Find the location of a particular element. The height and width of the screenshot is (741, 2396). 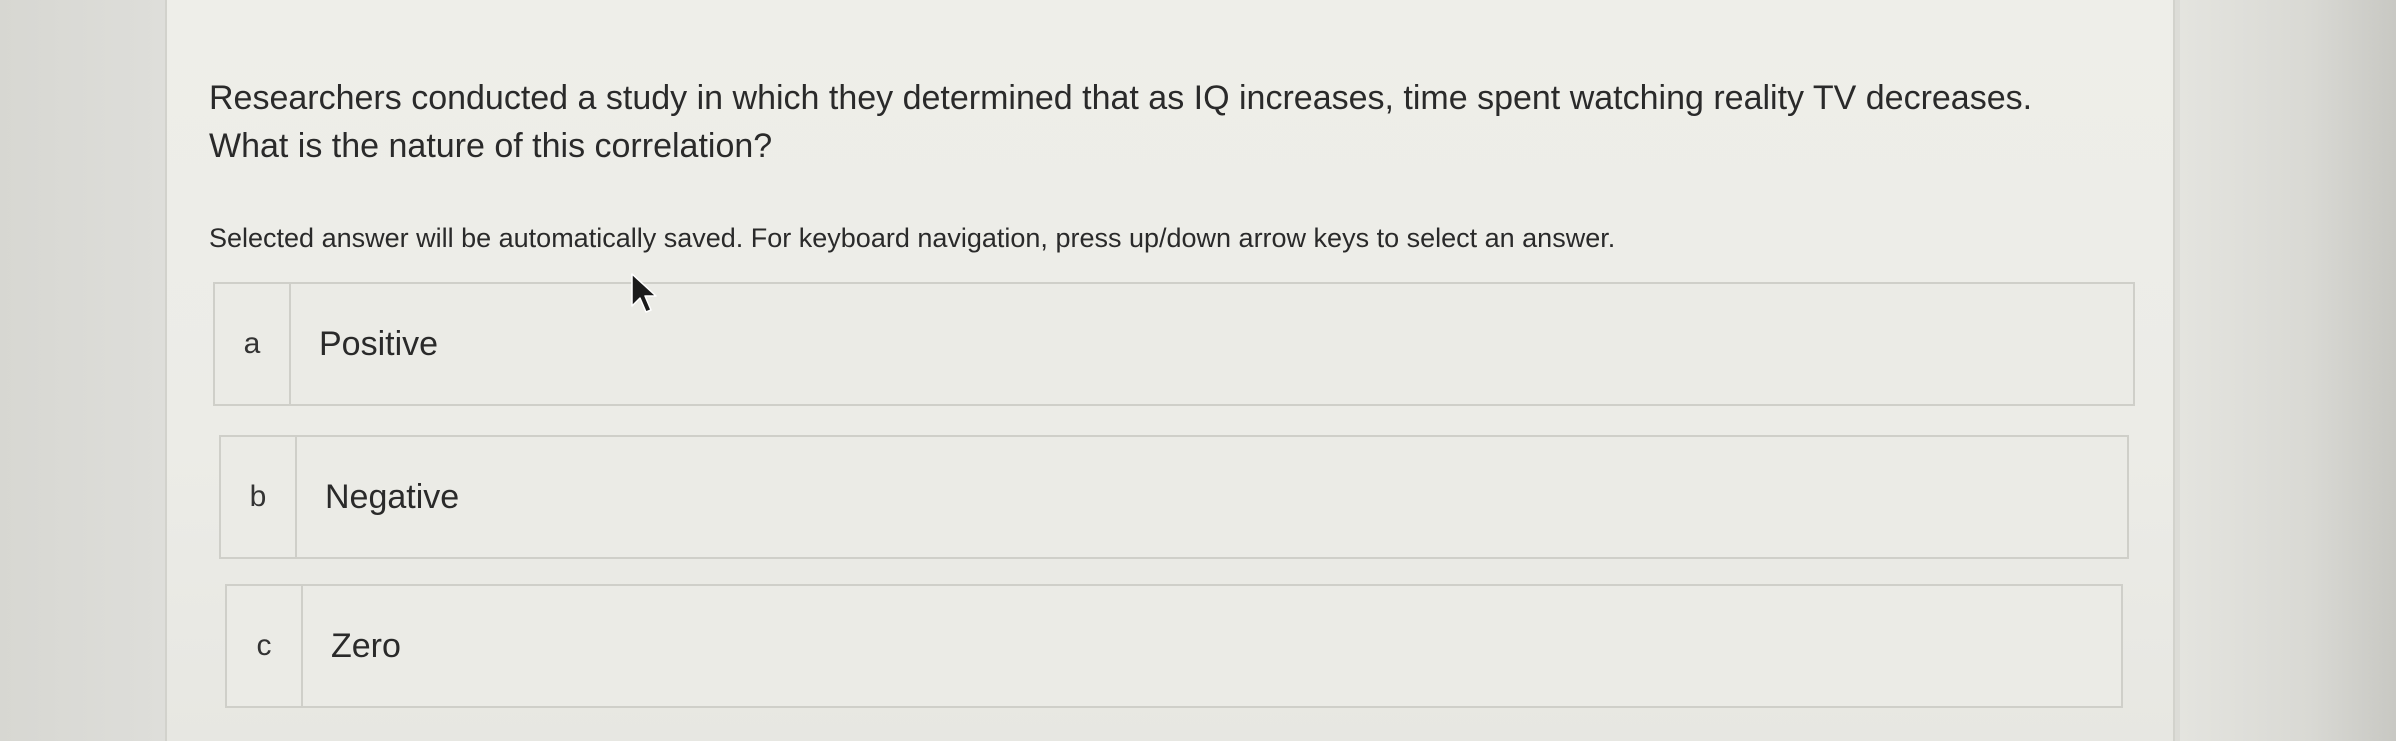

answer-letter: b is located at coordinates (259, 497).